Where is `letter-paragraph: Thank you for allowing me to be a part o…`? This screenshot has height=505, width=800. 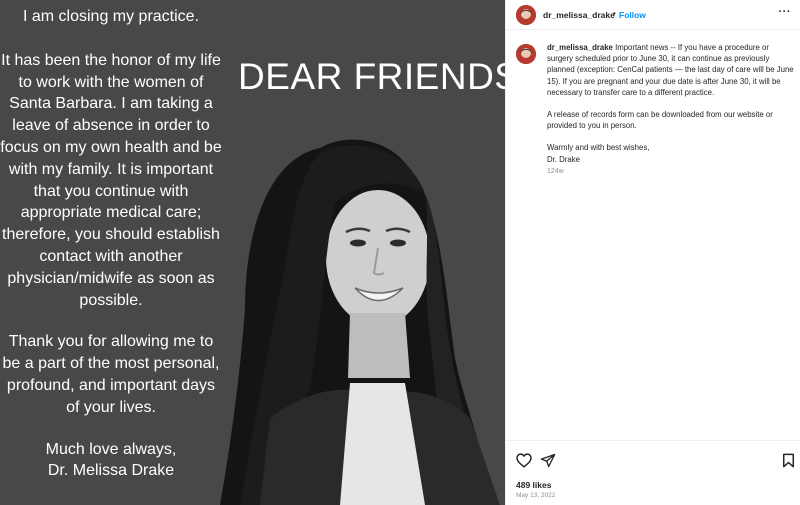
letter-paragraph: Thank you for allowing me to be a part o… is located at coordinates (111, 374).